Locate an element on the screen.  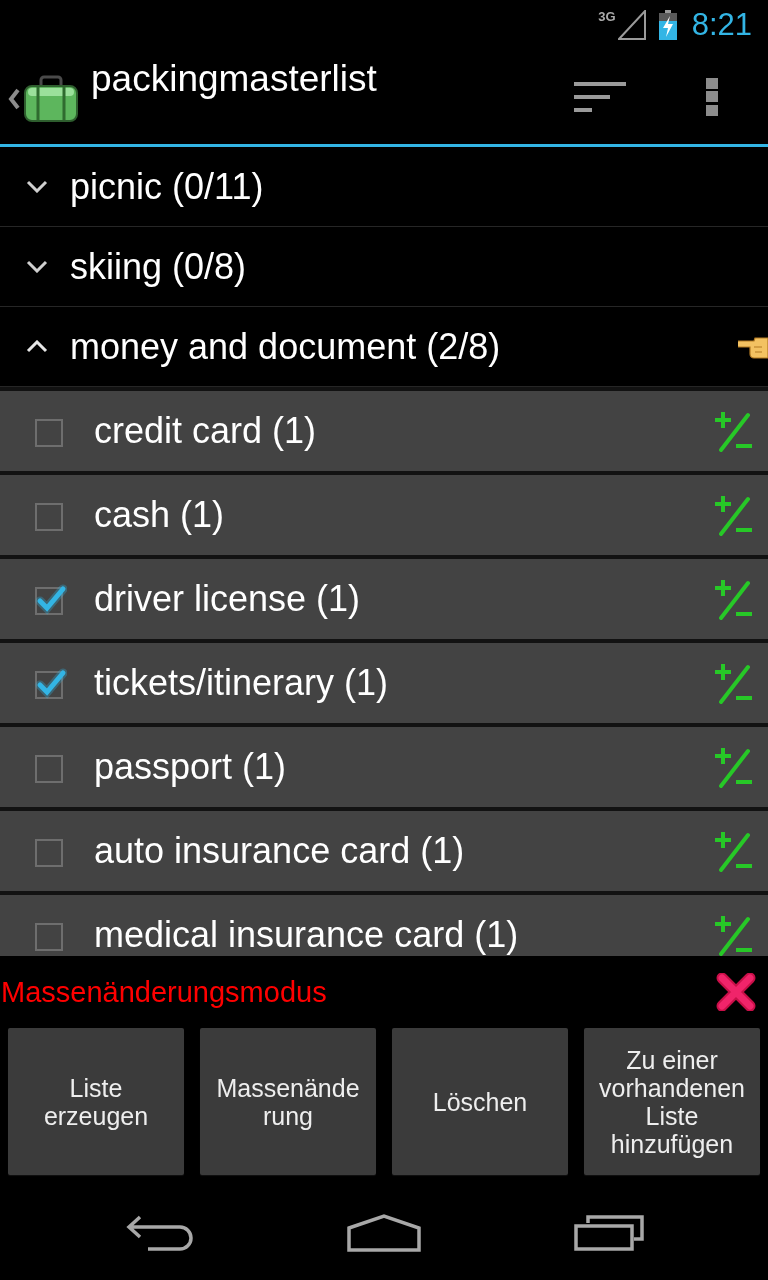
list-item-row: medical insurance card (1) is located at coordinates (384, 923).